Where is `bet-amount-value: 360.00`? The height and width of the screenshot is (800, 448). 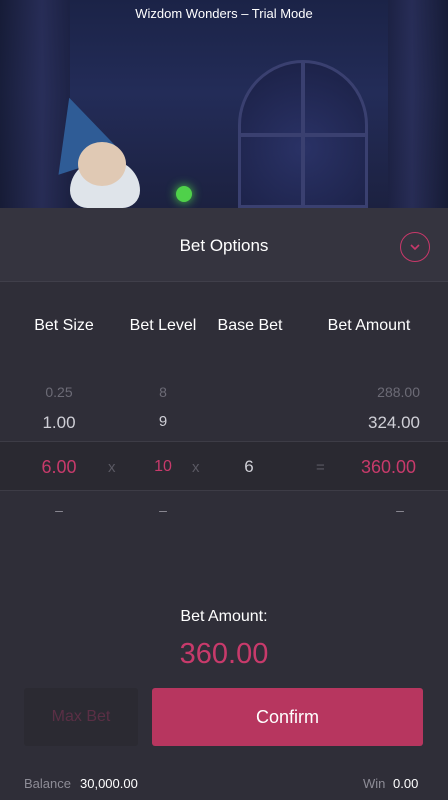 bet-amount-value: 360.00 is located at coordinates (224, 654).